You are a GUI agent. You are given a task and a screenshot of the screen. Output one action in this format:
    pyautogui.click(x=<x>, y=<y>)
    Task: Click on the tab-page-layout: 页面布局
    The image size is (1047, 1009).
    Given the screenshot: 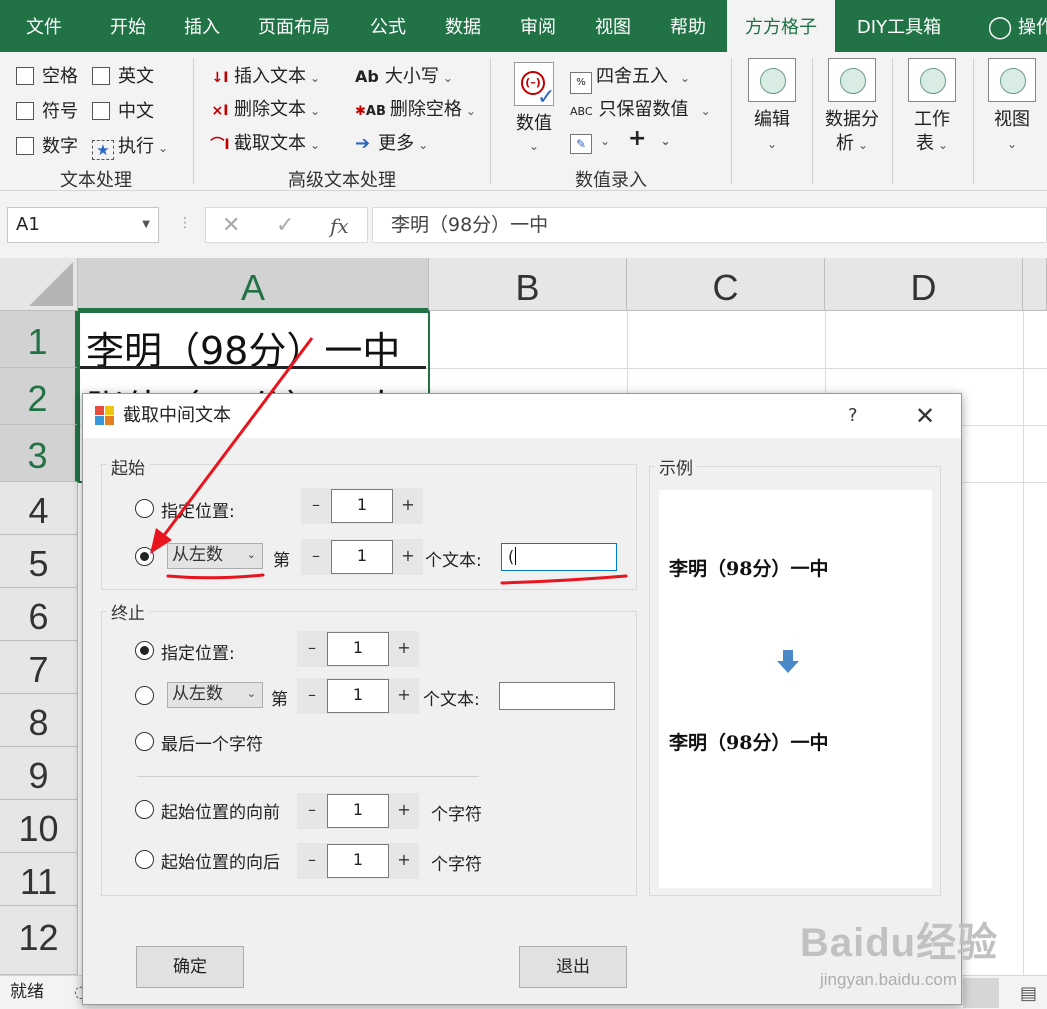 What is the action you would take?
    pyautogui.click(x=294, y=26)
    